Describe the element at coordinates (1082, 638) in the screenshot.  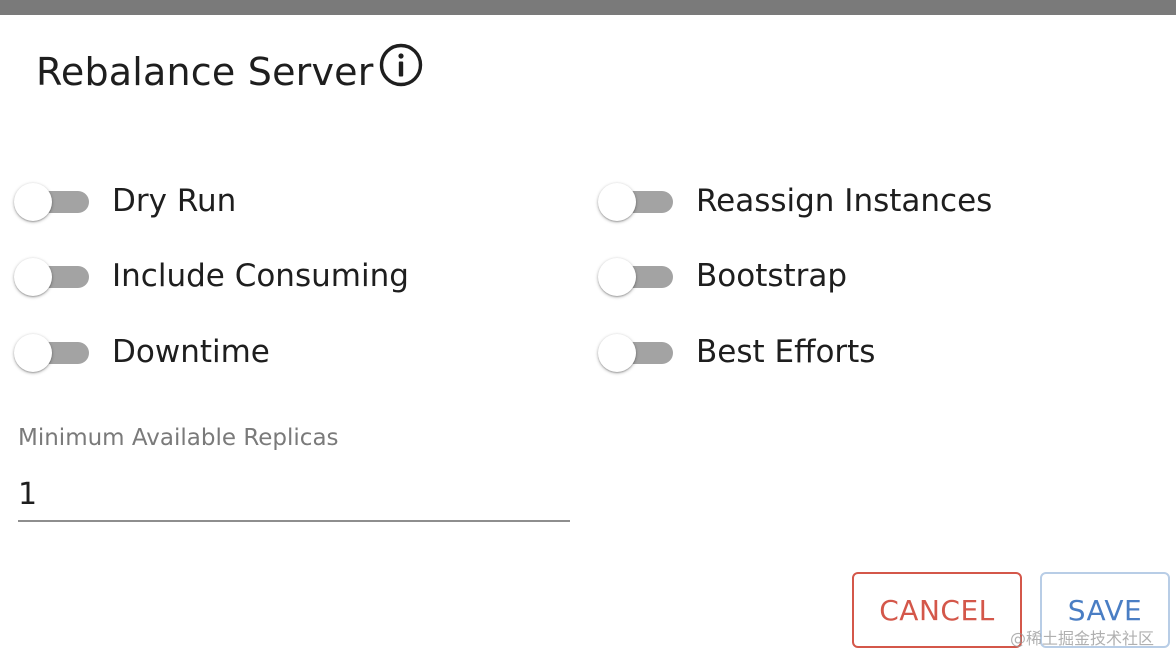
I see `watermark: @稀土掘金技术社区` at that location.